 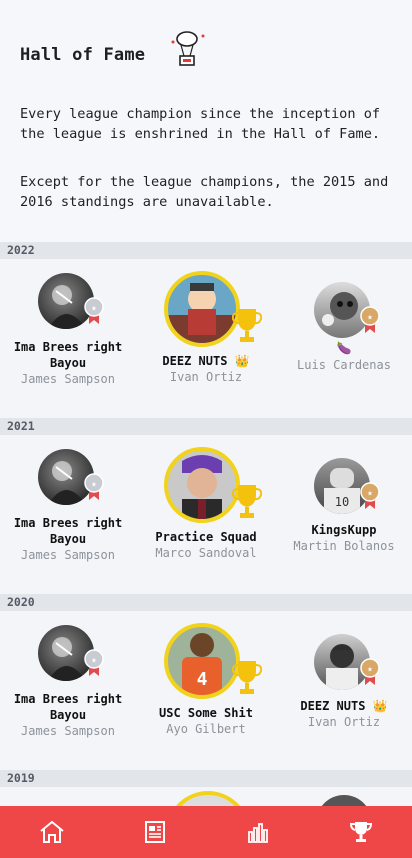 What do you see at coordinates (83, 55) in the screenshot?
I see `page-title: Hall of Fame` at bounding box center [83, 55].